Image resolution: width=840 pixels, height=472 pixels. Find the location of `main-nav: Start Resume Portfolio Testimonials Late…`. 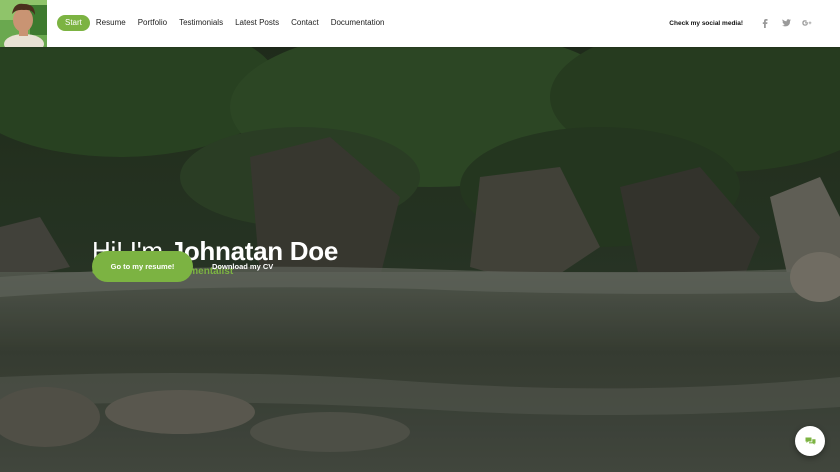

main-nav: Start Resume Portfolio Testimonials Late… is located at coordinates (224, 23).